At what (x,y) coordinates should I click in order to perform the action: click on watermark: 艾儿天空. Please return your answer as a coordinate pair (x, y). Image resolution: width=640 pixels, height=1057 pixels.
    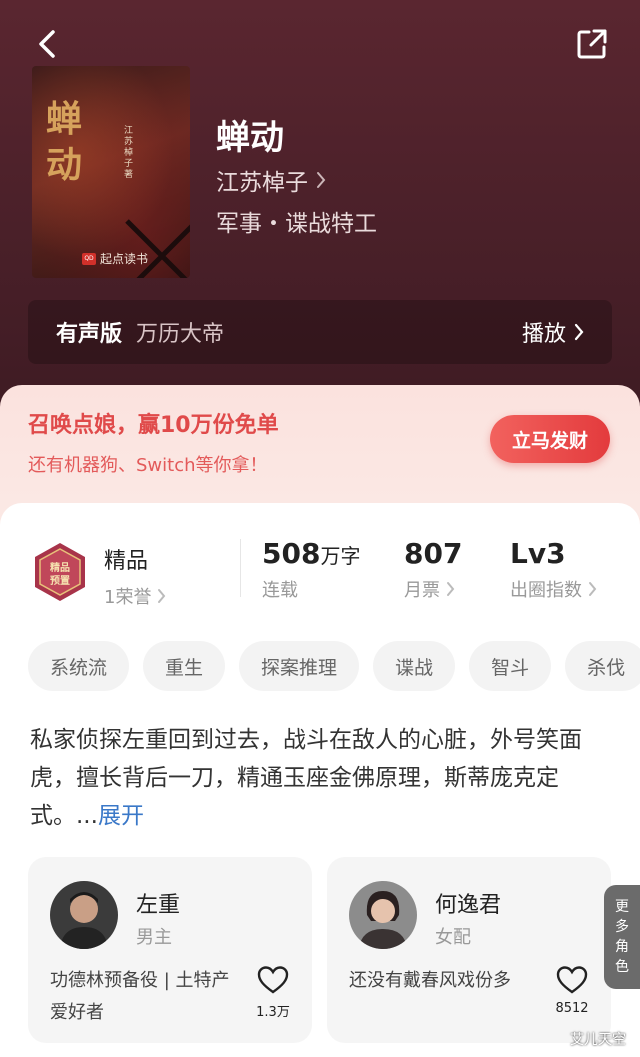
    Looking at the image, I should click on (598, 1040).